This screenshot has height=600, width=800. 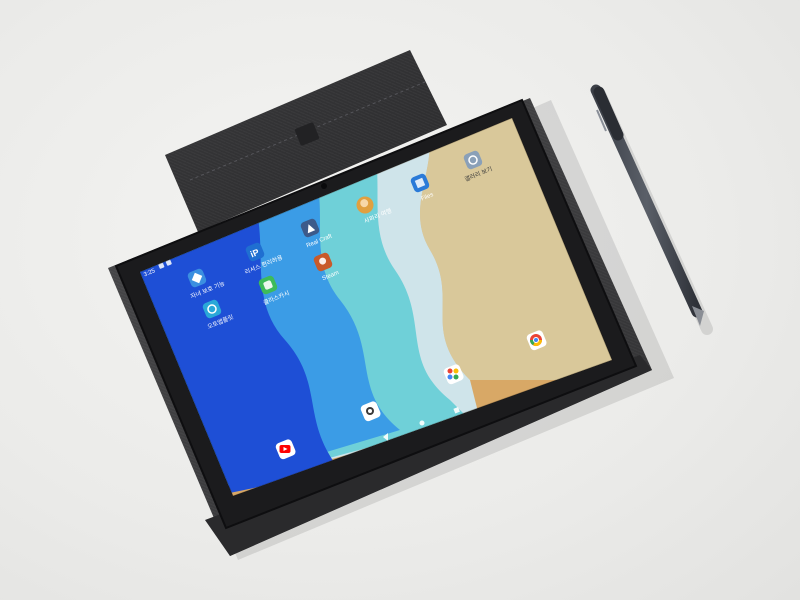 I want to click on photos-icon, so click(x=450, y=371).